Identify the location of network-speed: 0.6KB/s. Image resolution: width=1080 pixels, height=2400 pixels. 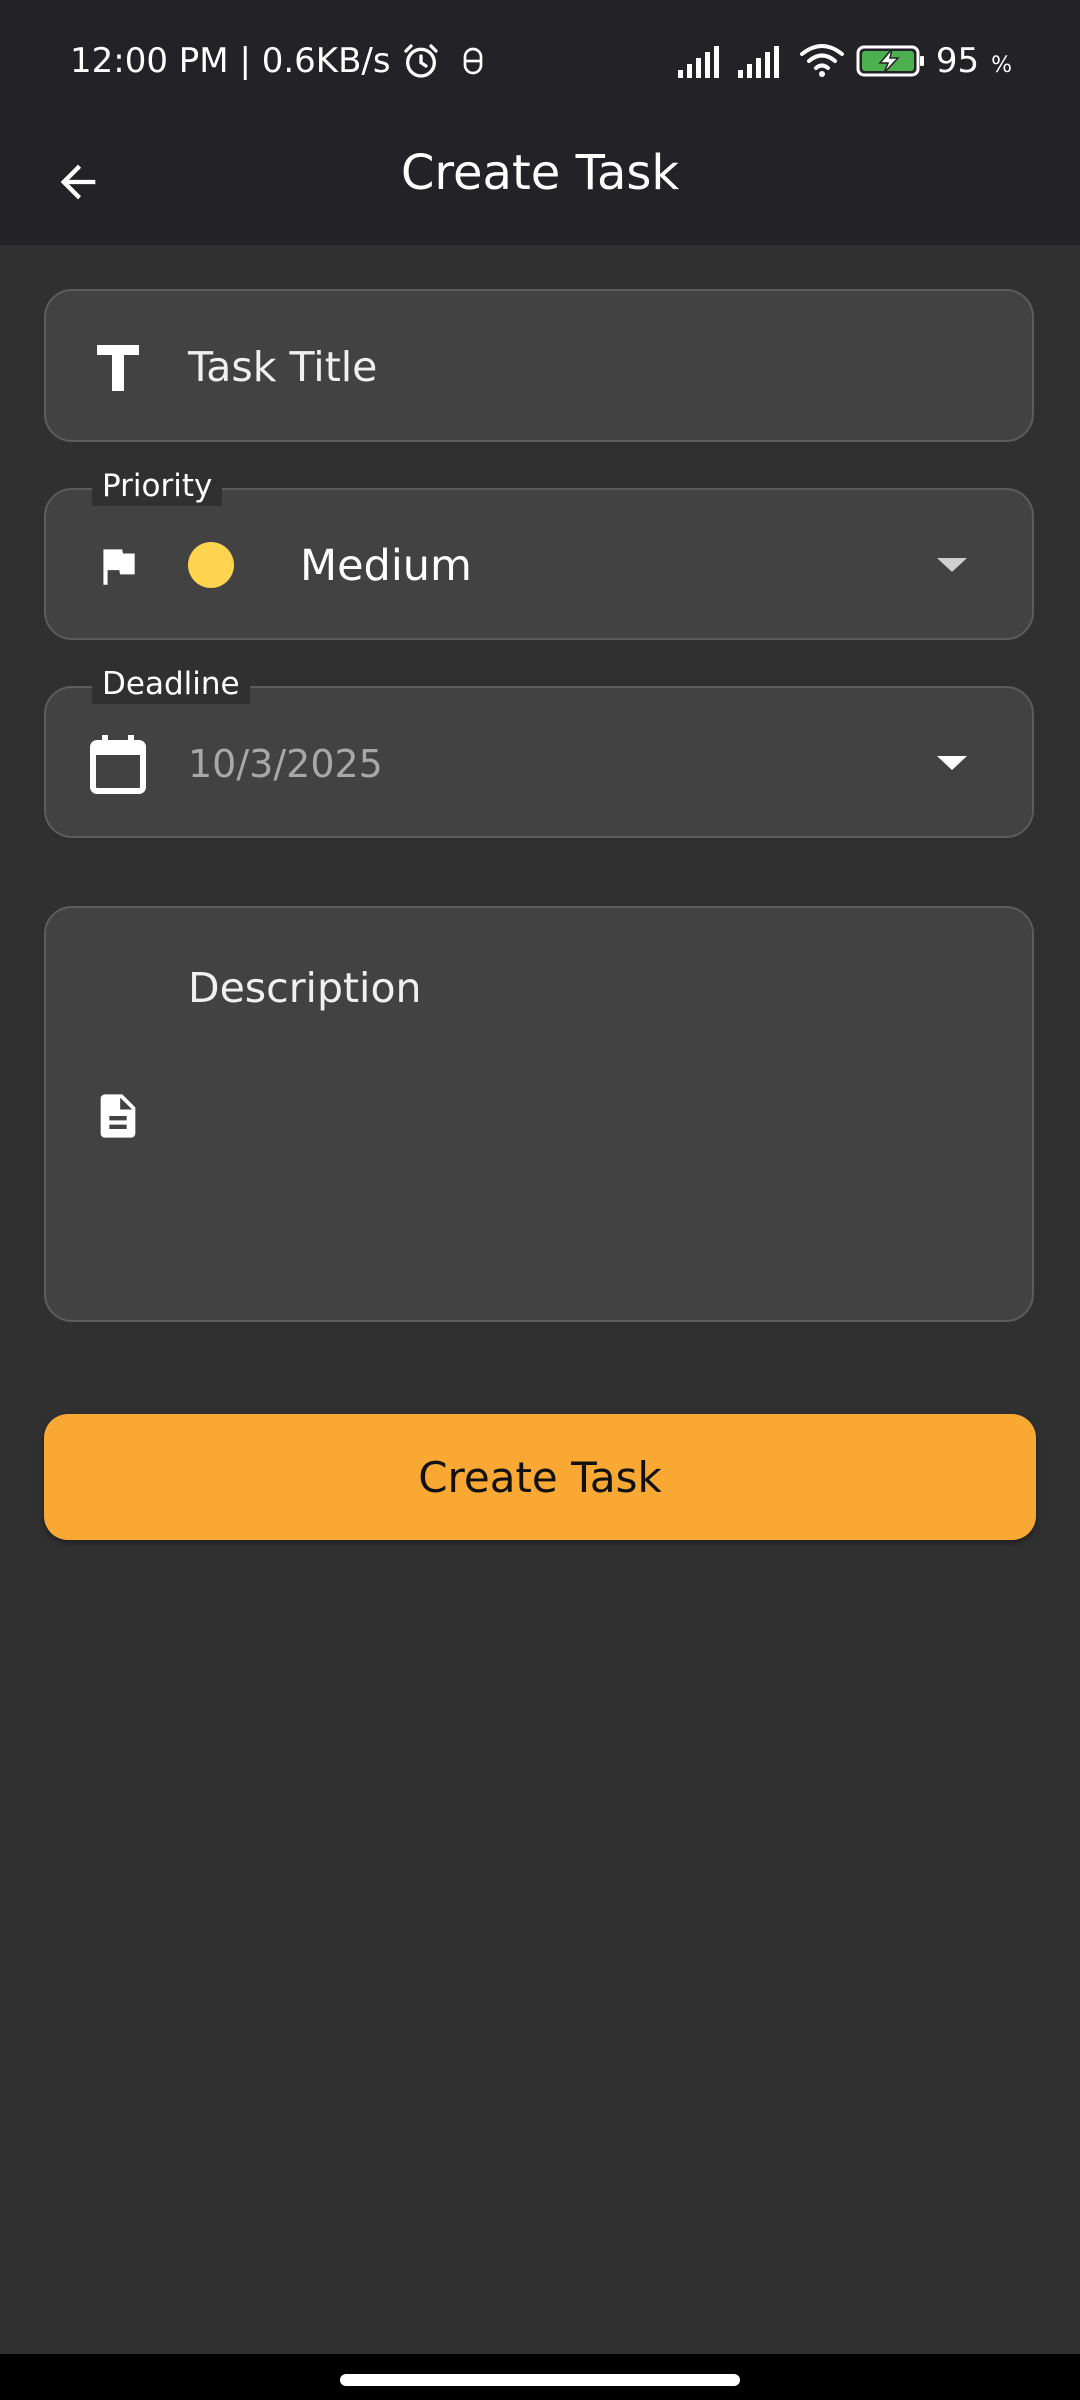
(326, 61).